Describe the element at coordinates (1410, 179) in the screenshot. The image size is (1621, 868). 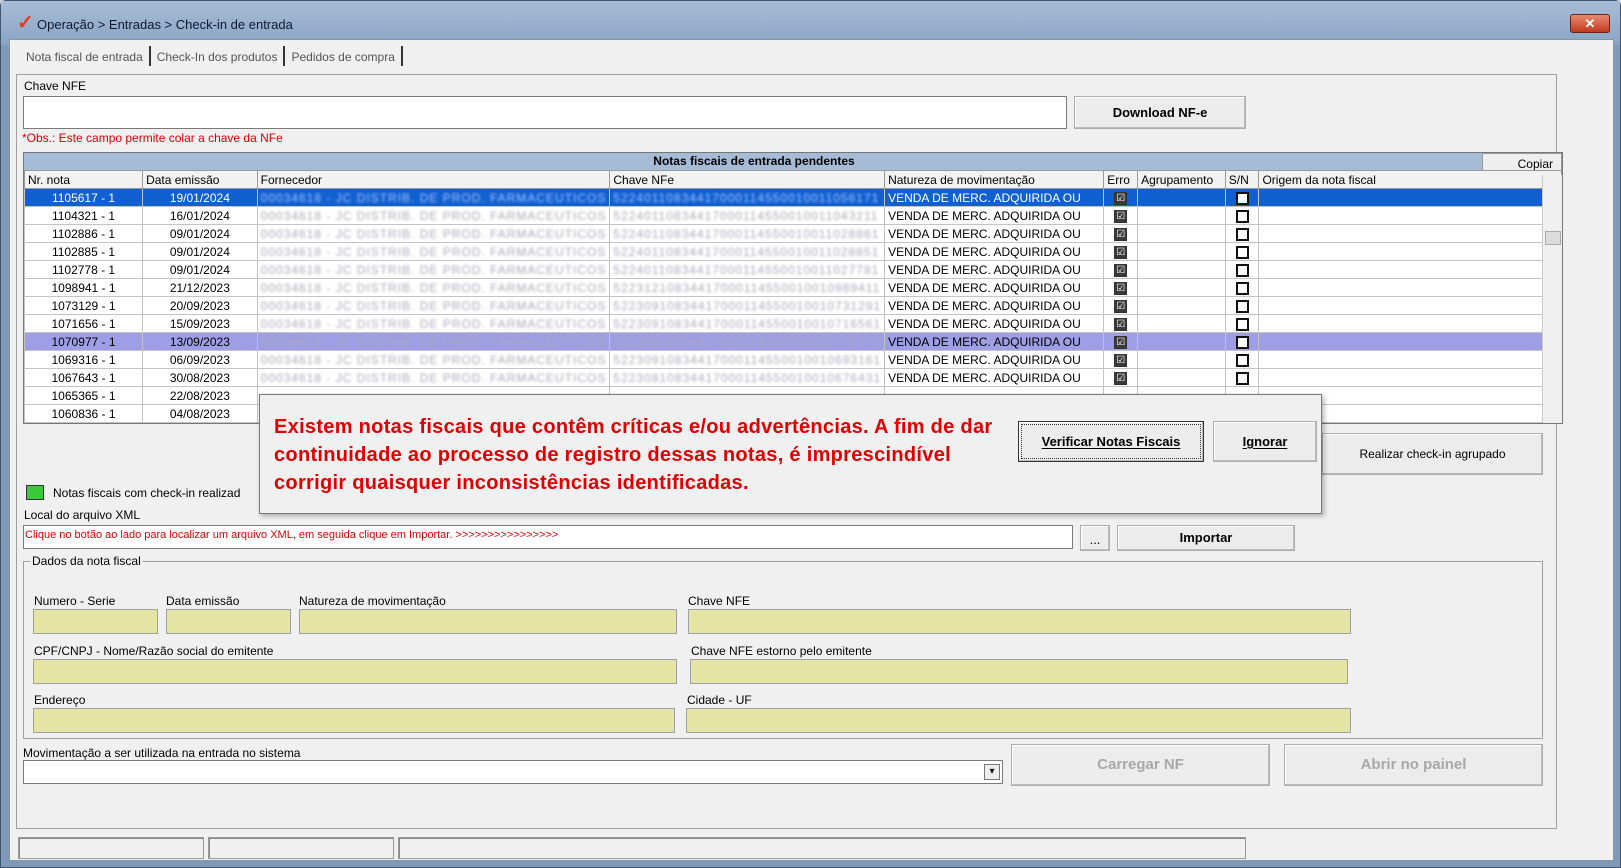
I see `column-header: Origem da nota fiscal` at that location.